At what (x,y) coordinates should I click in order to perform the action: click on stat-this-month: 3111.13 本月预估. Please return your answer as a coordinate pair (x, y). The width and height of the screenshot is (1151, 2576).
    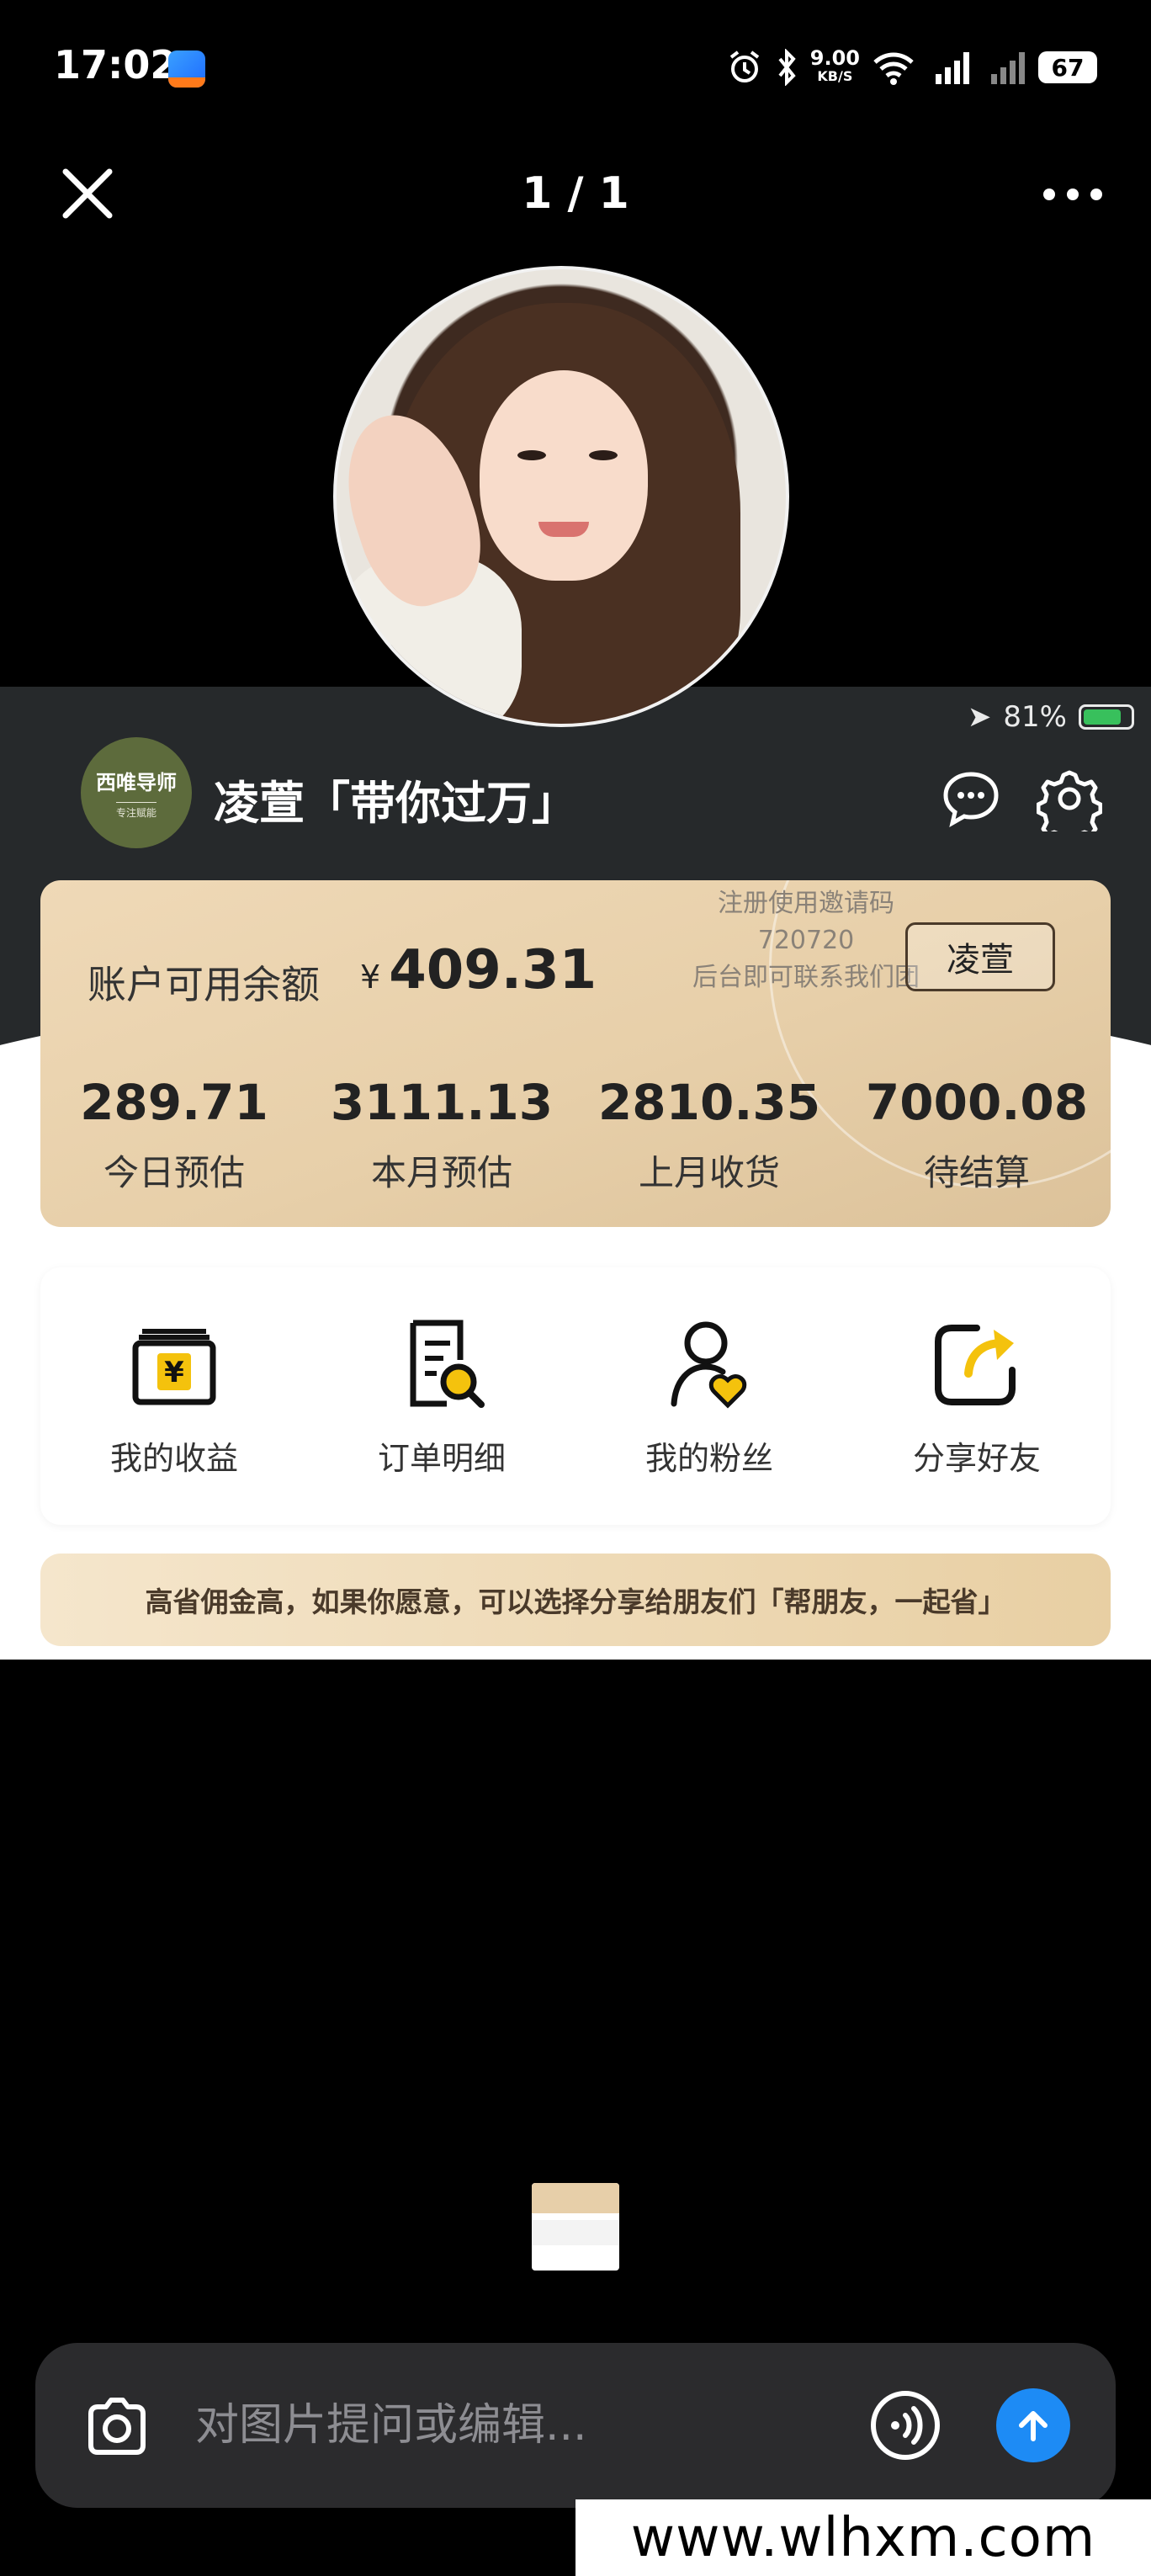
    Looking at the image, I should click on (442, 1135).